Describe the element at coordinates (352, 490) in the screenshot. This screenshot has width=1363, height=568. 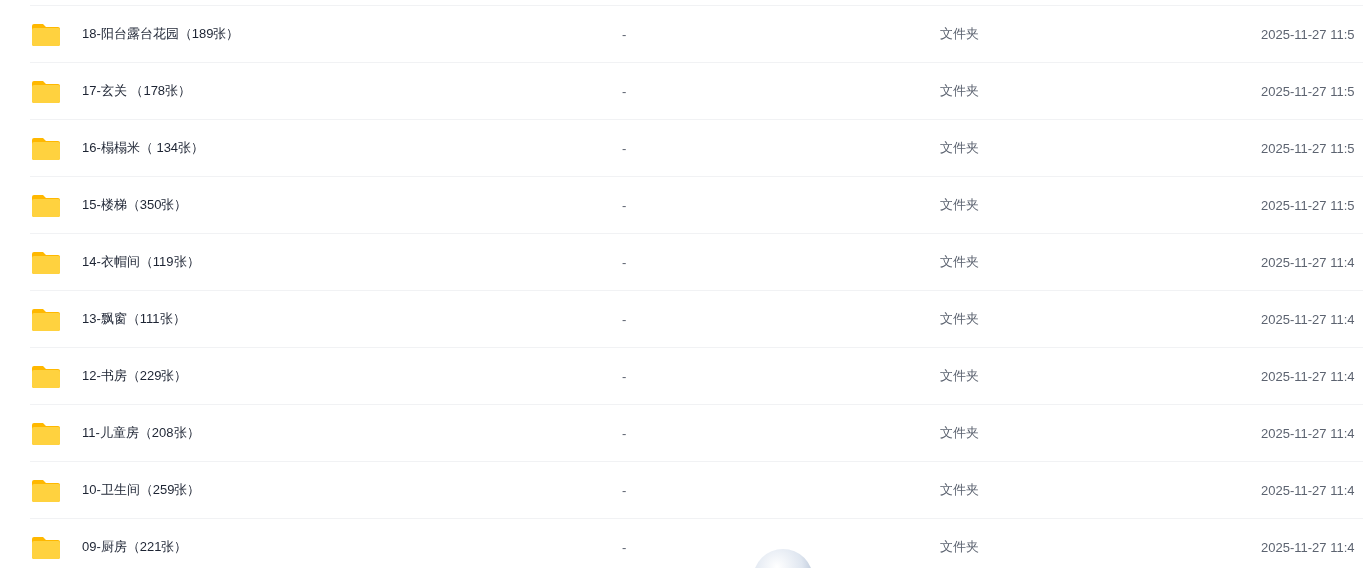
I see `folder-name: 10-卫生间（259张）` at that location.